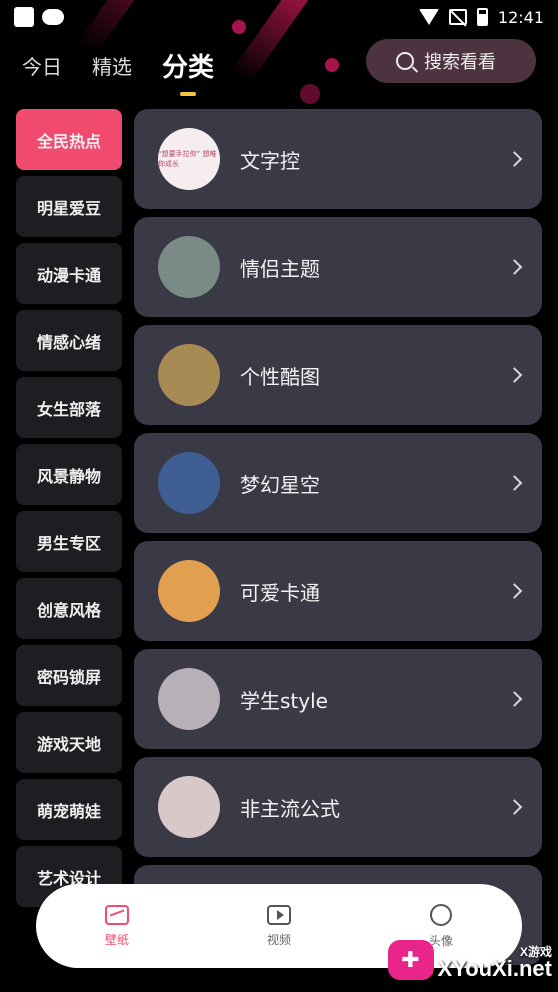 This screenshot has height=992, width=558. What do you see at coordinates (69, 273) in the screenshot?
I see `sidebar-item-anime: 动漫卡通` at bounding box center [69, 273].